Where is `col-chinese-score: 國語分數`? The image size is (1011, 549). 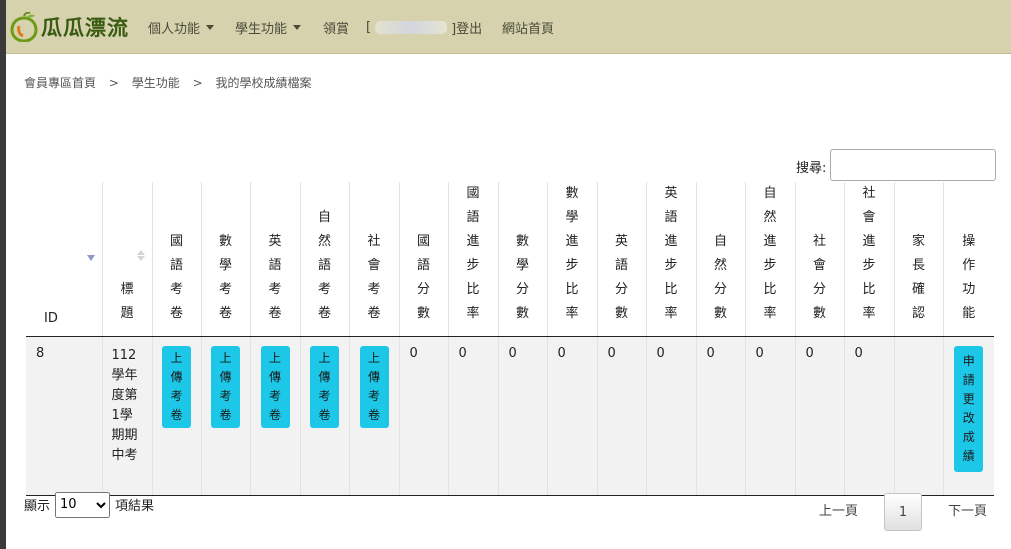 col-chinese-score: 國語分數 is located at coordinates (423, 259).